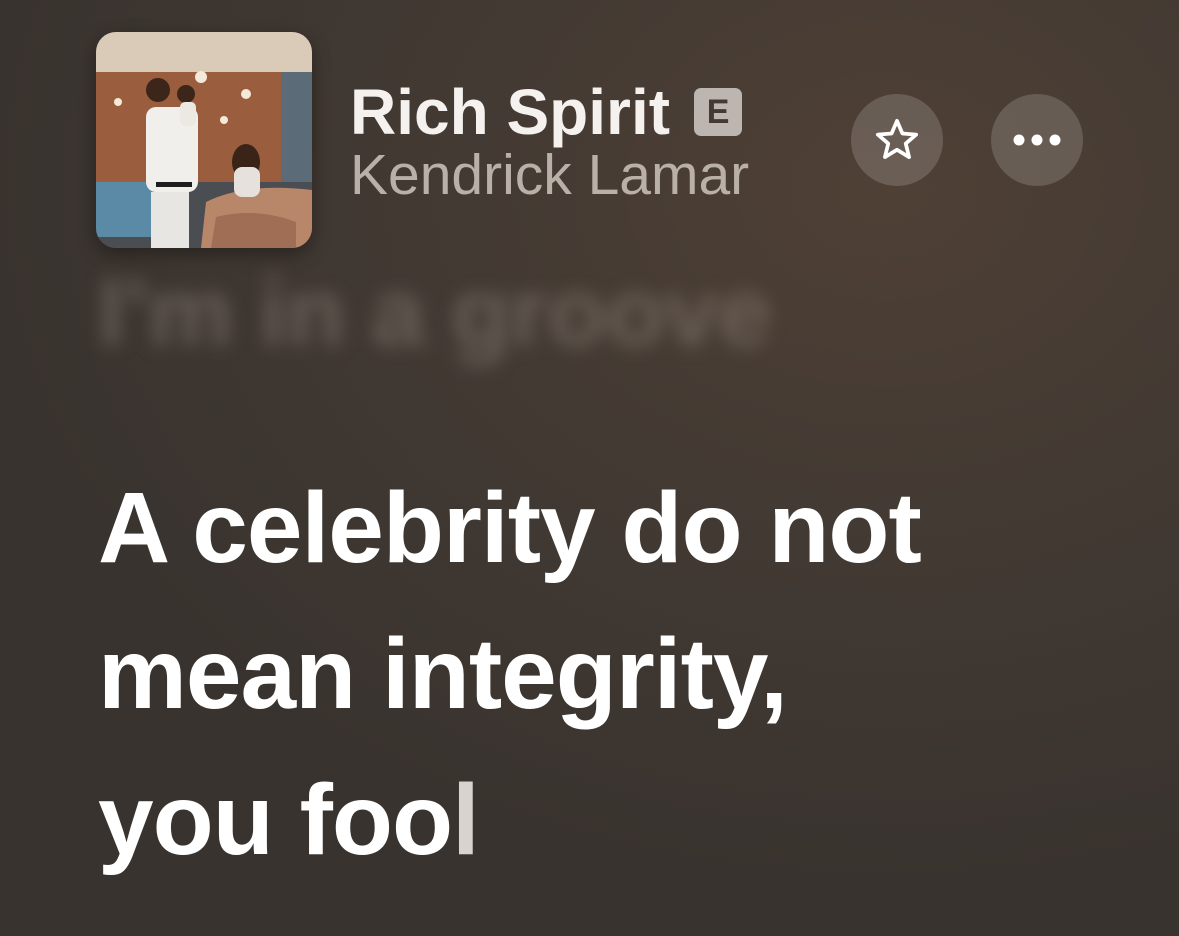 Image resolution: width=1179 pixels, height=936 pixels. I want to click on lyric-unsung-portion: l, so click(466, 820).